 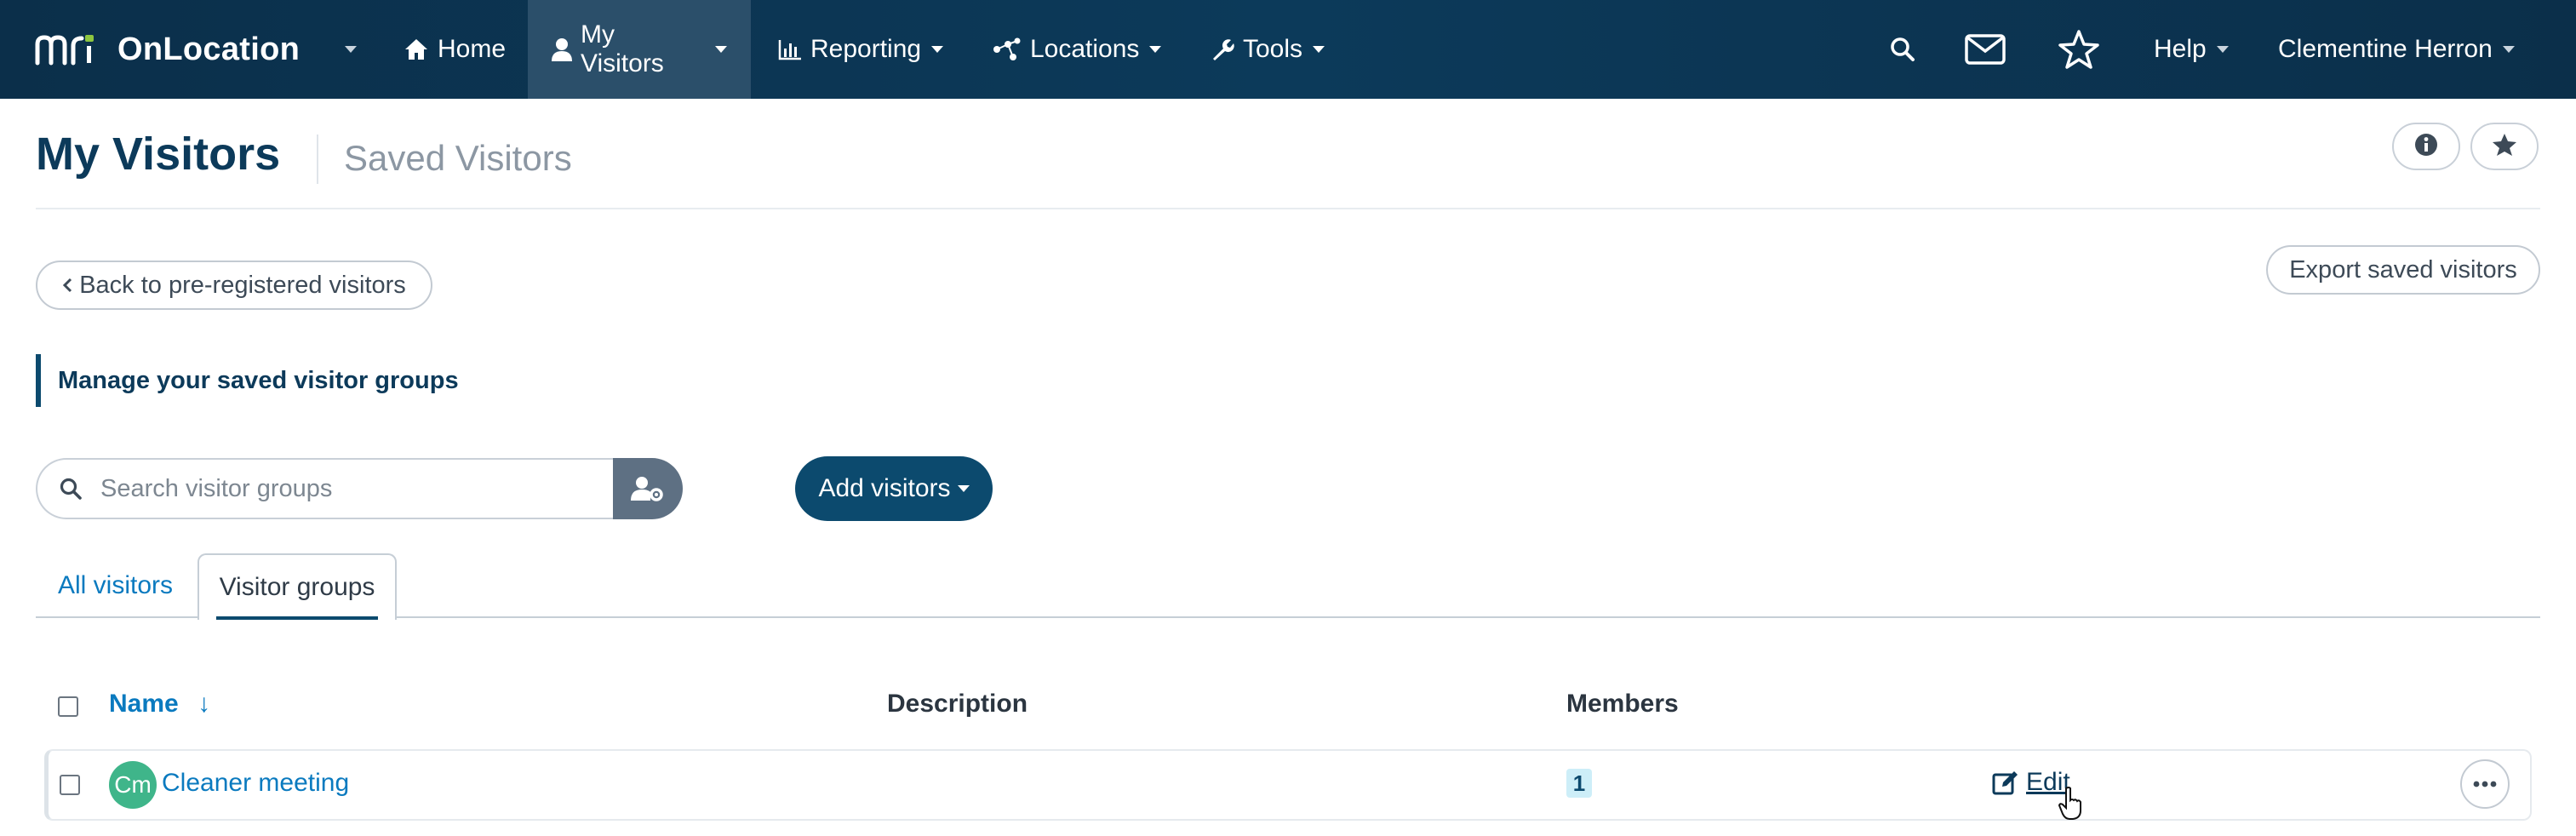 I want to click on nav-help-label: Help, so click(x=2180, y=49).